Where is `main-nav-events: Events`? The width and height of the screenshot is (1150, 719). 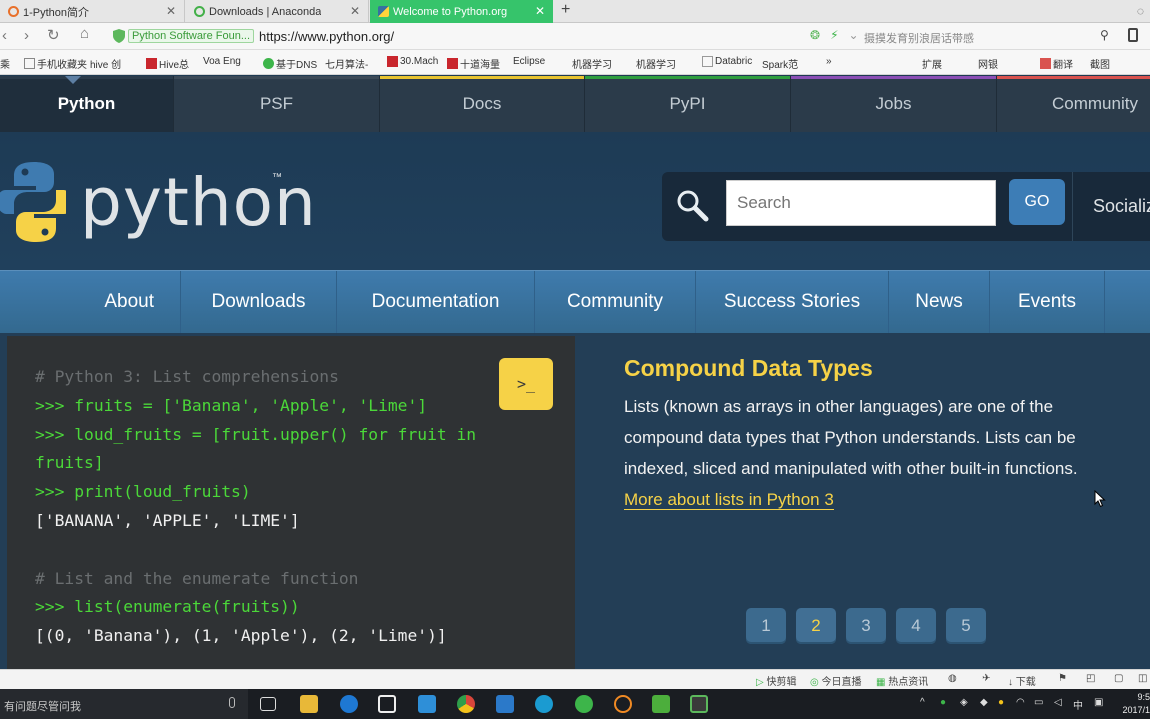
main-nav-events: Events is located at coordinates (1047, 302).